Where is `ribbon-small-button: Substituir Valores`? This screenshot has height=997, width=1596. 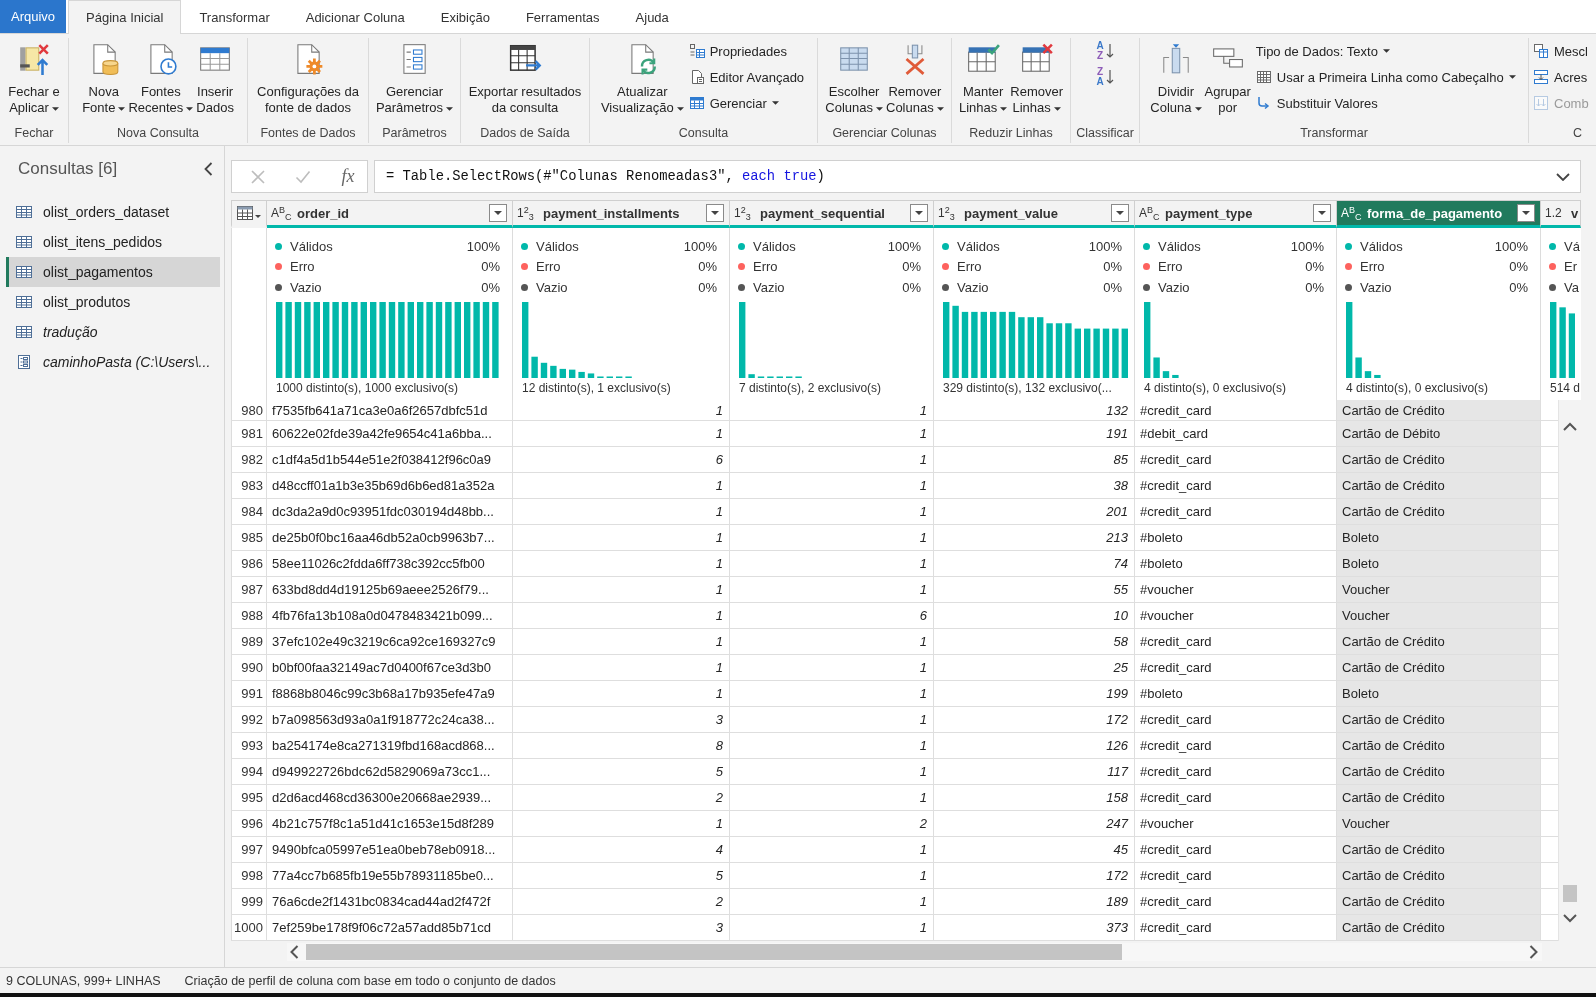 ribbon-small-button: Substituir Valores is located at coordinates (1316, 103).